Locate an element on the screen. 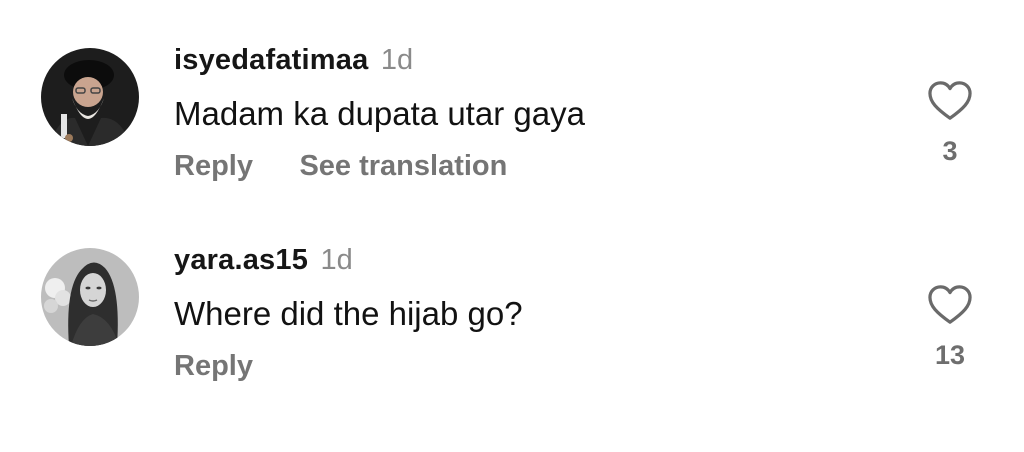 This screenshot has height=452, width=1024. see-translation-button: See translation is located at coordinates (403, 166).